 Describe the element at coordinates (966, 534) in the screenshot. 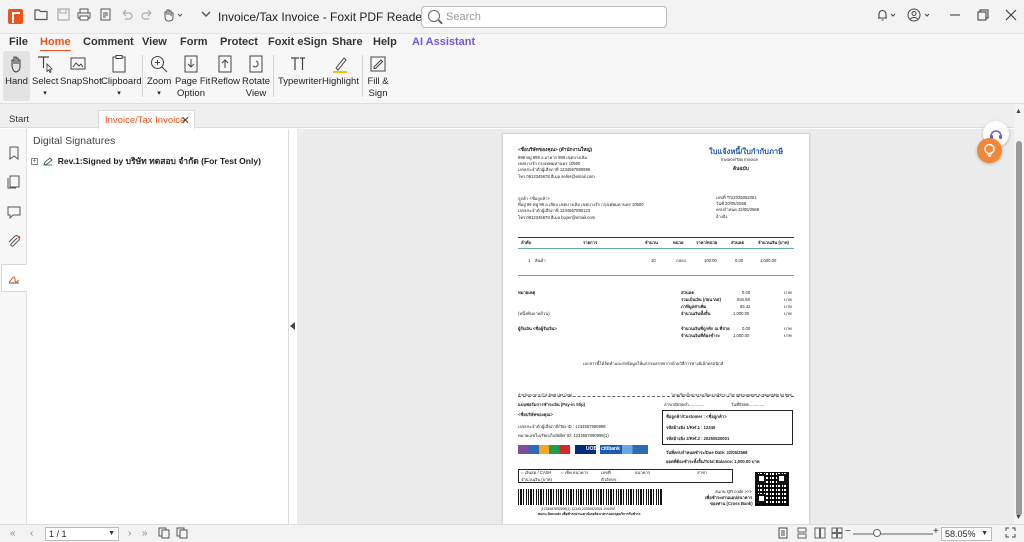

I see `zoom-level-input: 58.05% ▼` at that location.